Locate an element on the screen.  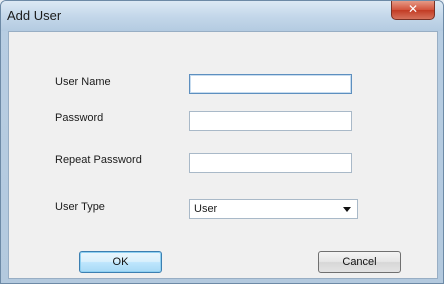
chevron-down-icon is located at coordinates (347, 209).